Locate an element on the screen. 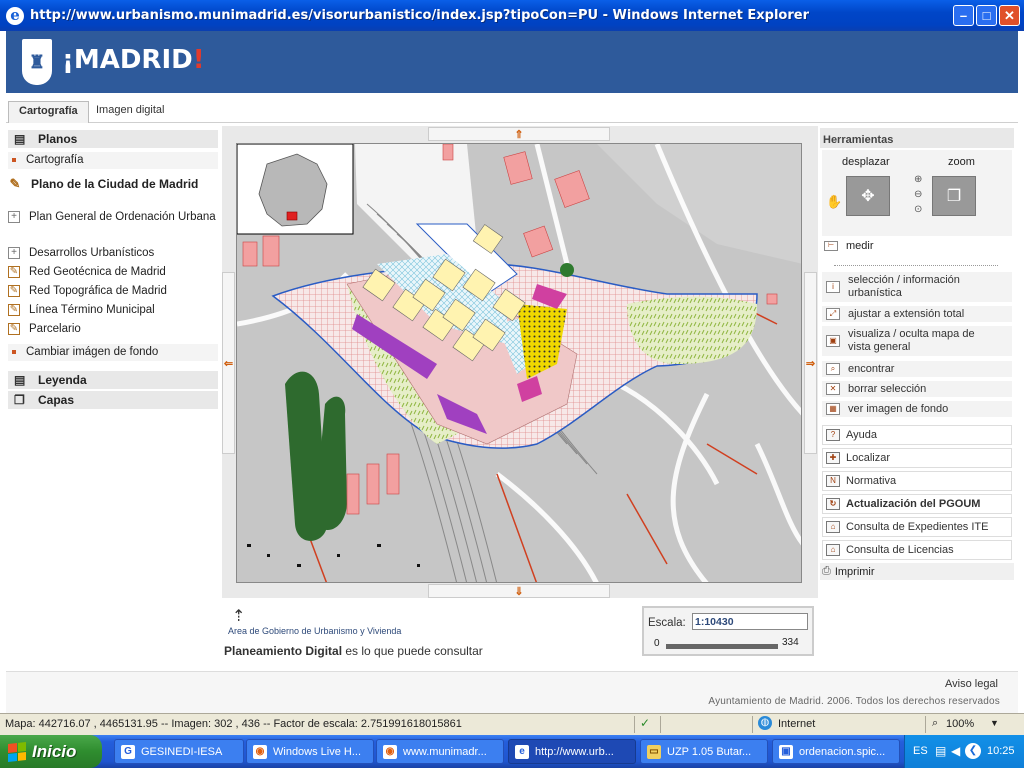 The image size is (1024, 768). maximize-button: □ is located at coordinates (986, 15).